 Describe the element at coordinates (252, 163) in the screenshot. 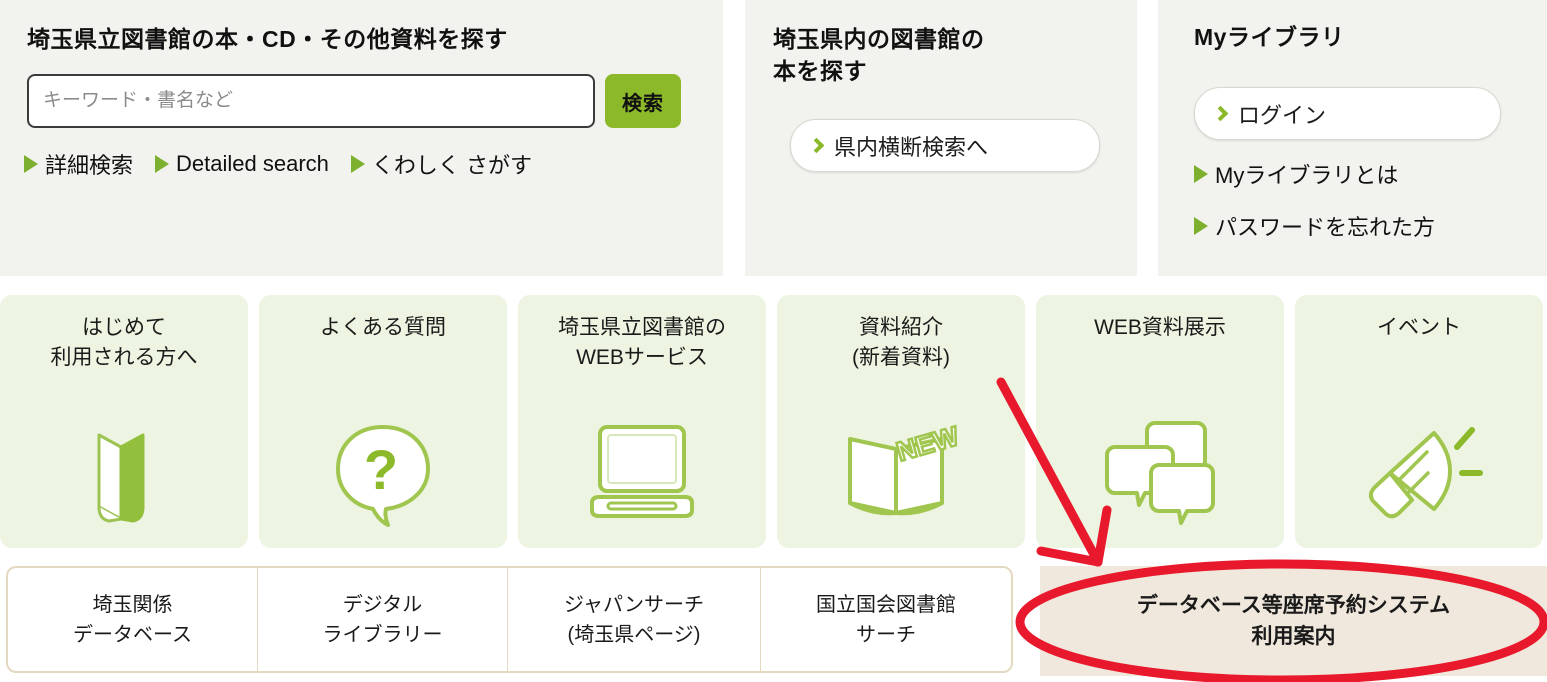

I see `link-label: Detailed search` at that location.